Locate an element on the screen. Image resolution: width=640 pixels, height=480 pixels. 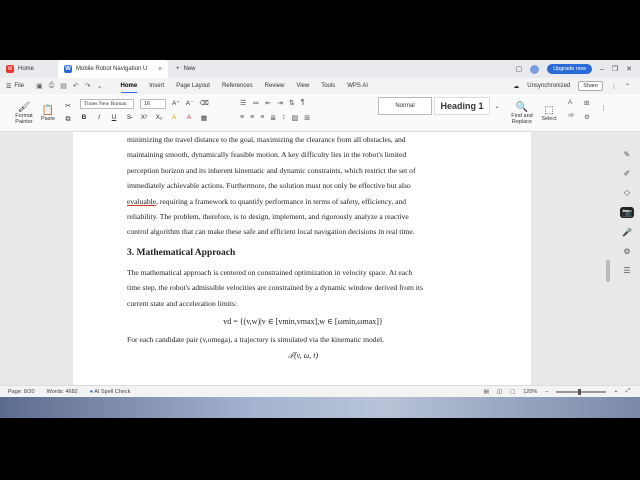
vertical-scrollbar is located at coordinates (608, 271).